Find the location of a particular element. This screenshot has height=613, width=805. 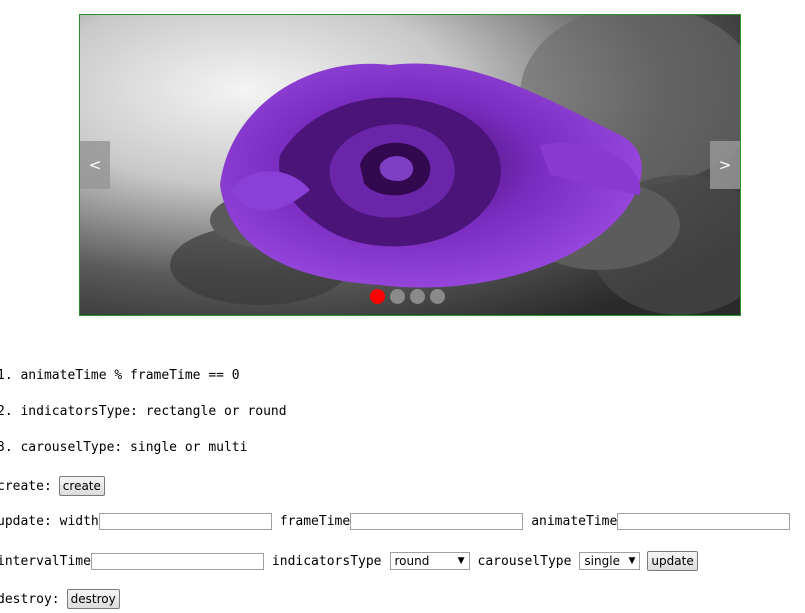

destroy-label: destroy: is located at coordinates (30, 599).